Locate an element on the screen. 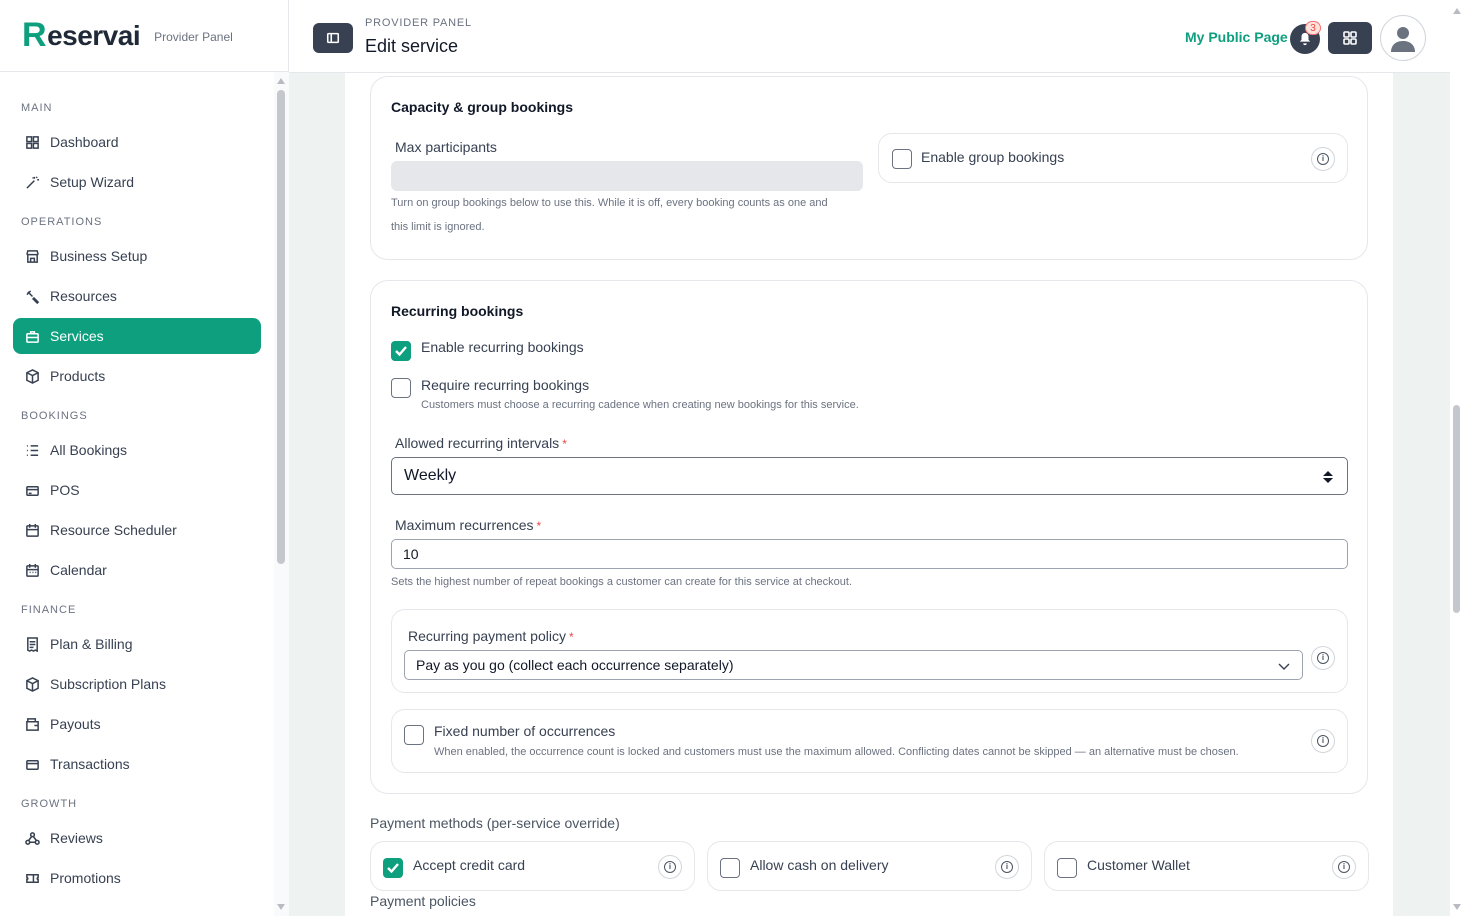 The height and width of the screenshot is (916, 1464). require-recurring-checkbox is located at coordinates (401, 388).